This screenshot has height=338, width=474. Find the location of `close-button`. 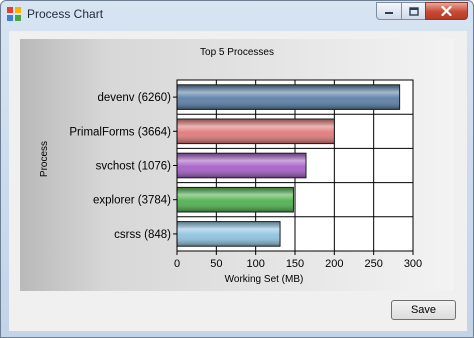

close-button is located at coordinates (446, 11).